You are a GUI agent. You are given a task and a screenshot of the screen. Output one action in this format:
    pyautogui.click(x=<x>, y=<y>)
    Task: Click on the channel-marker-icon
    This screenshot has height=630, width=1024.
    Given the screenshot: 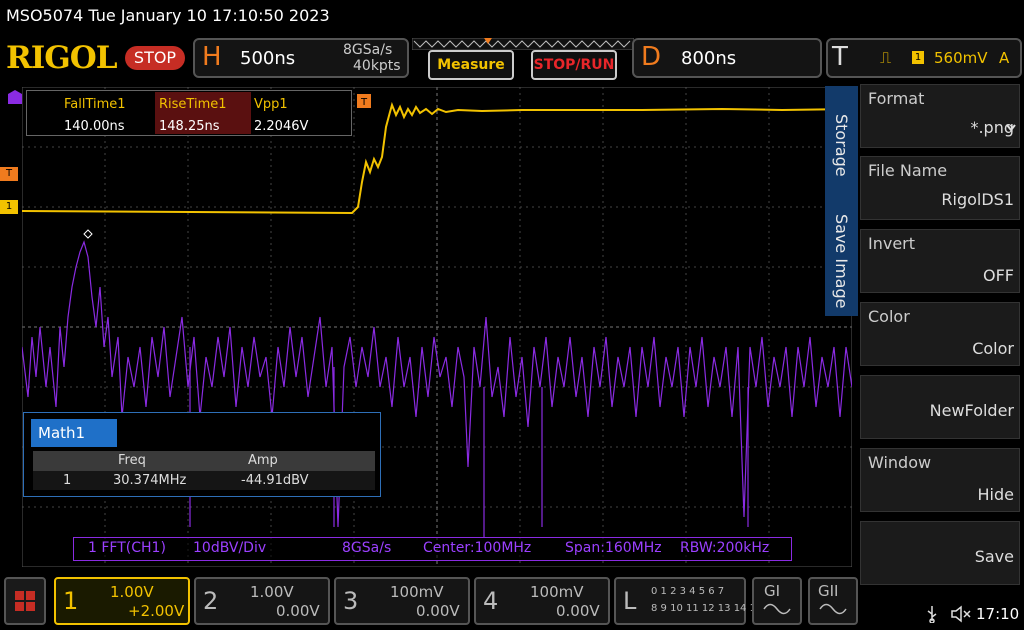 What is the action you would take?
    pyautogui.click(x=15, y=97)
    